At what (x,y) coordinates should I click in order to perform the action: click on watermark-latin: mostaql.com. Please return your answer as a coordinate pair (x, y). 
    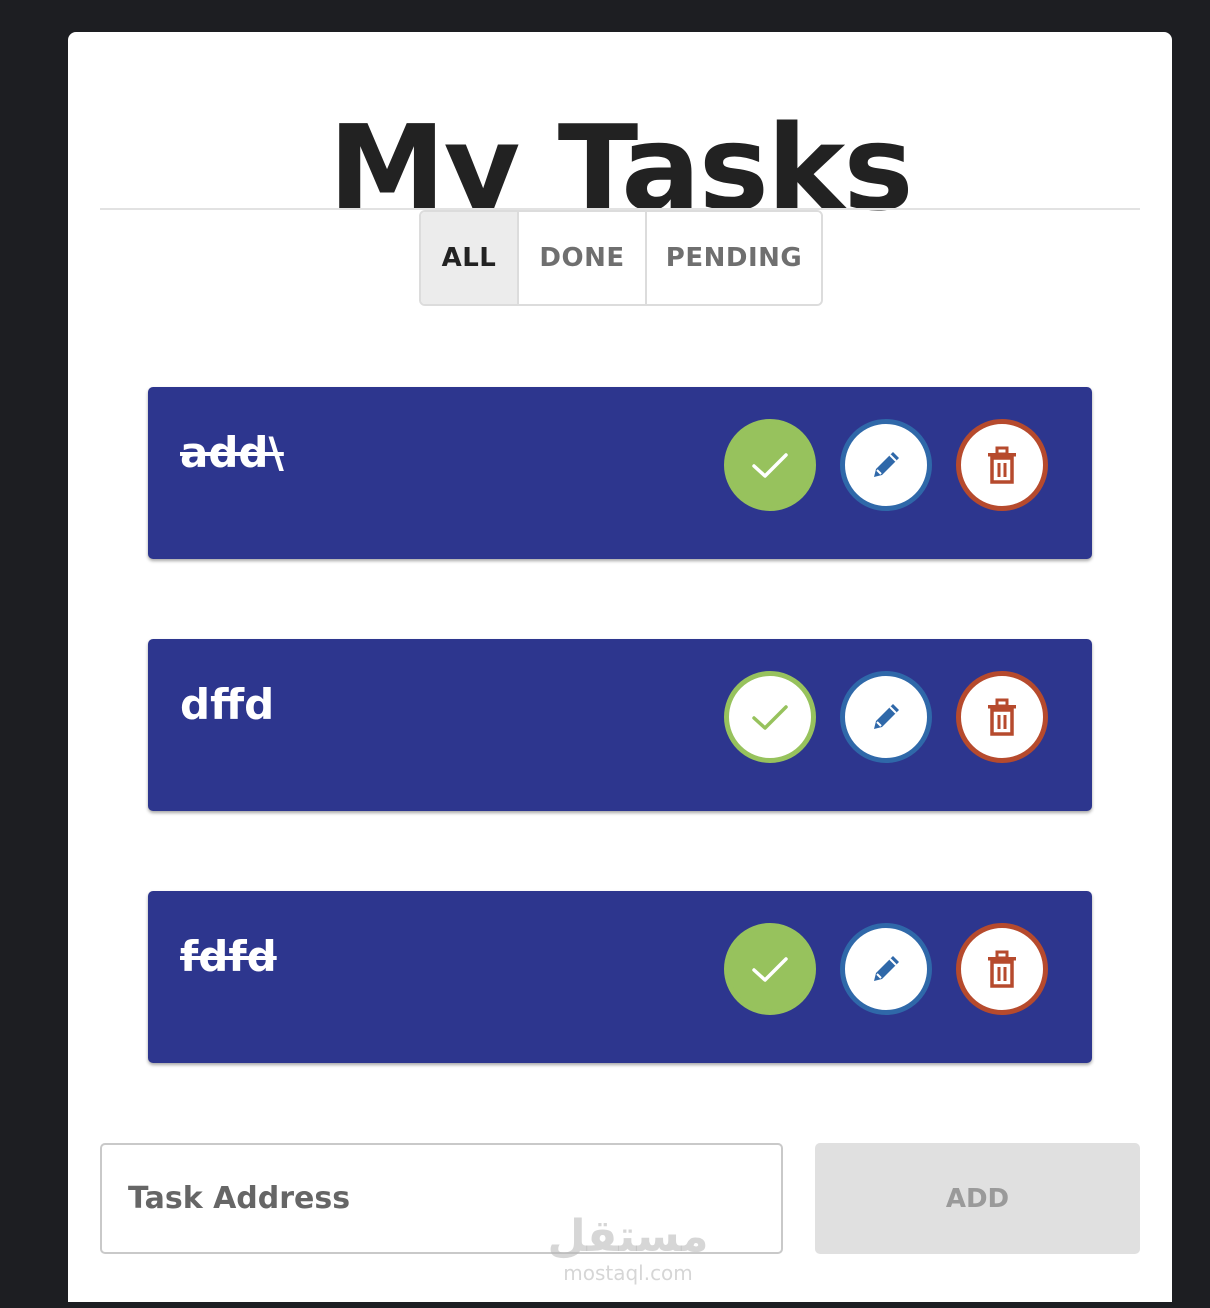
    Looking at the image, I should click on (628, 1273).